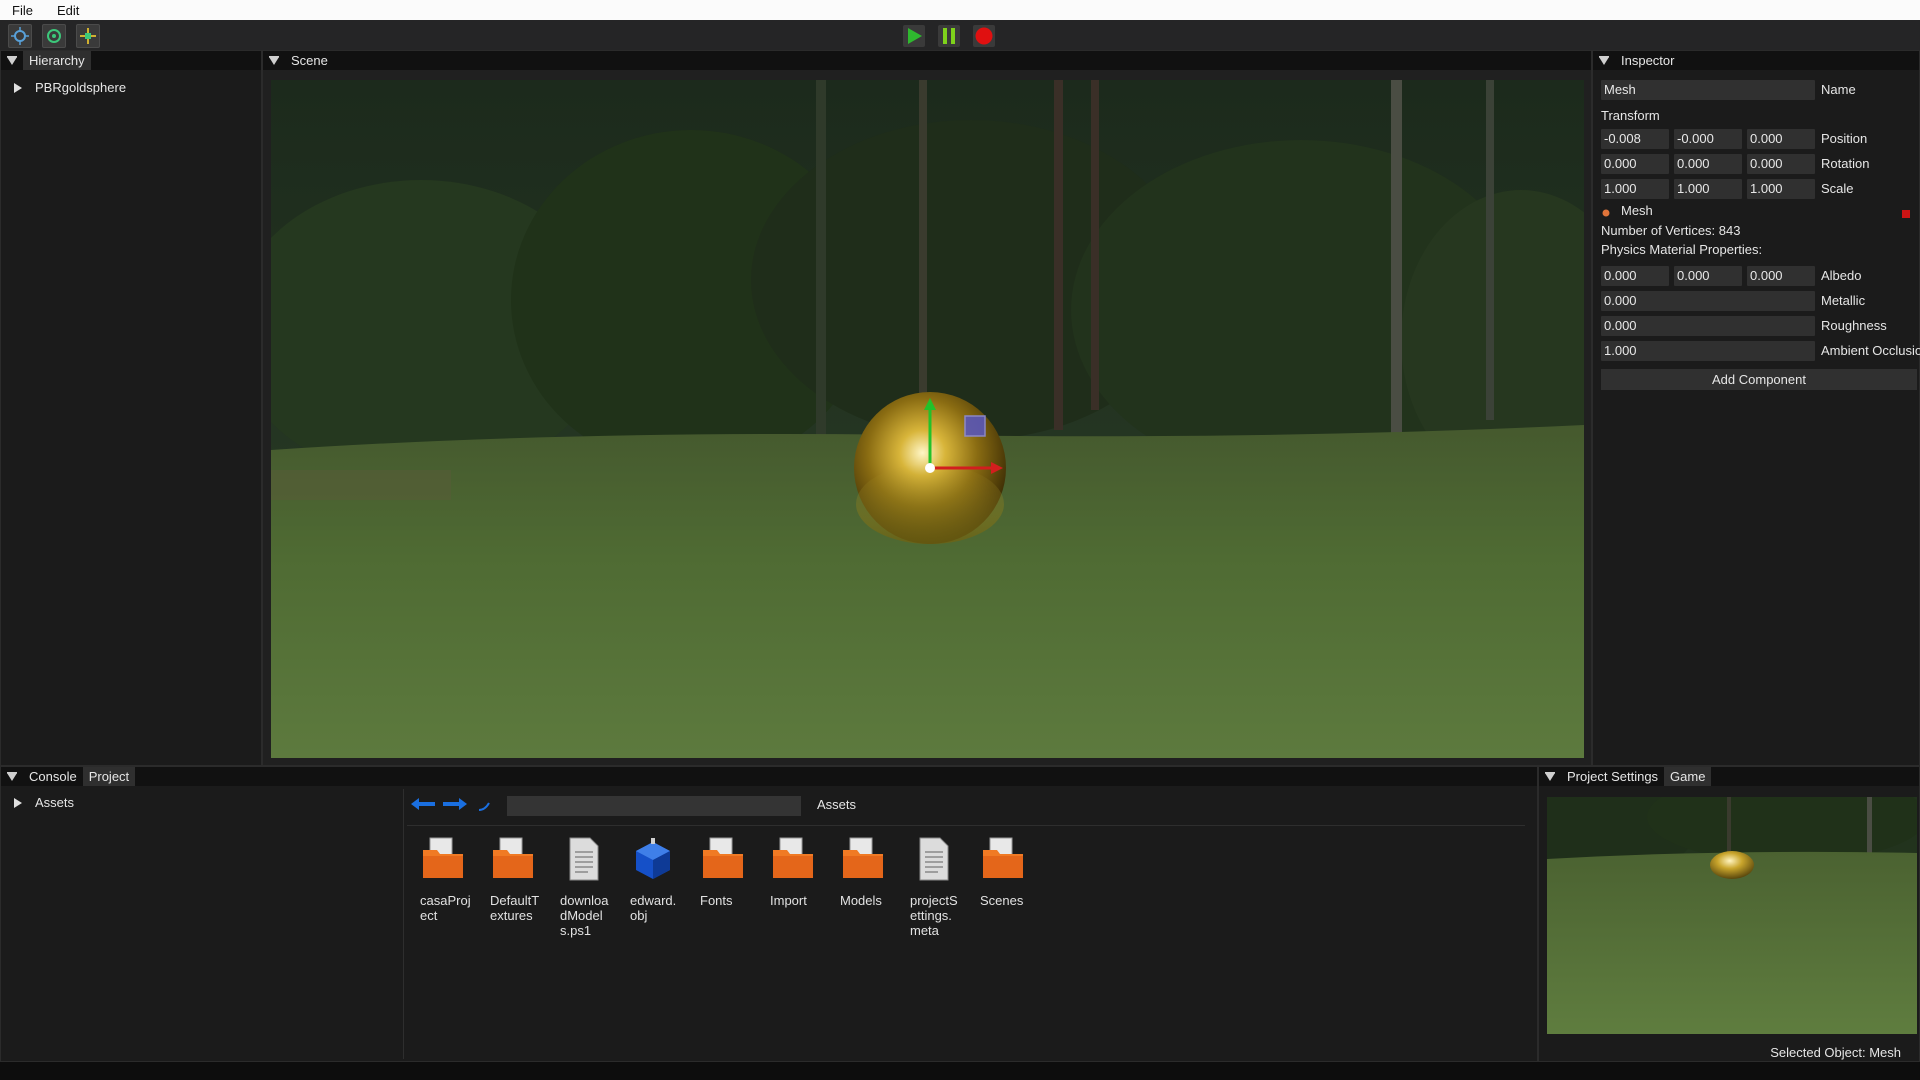 The image size is (1920, 1080). Describe the element at coordinates (88, 36) in the screenshot. I see `scale-tool-icon` at that location.